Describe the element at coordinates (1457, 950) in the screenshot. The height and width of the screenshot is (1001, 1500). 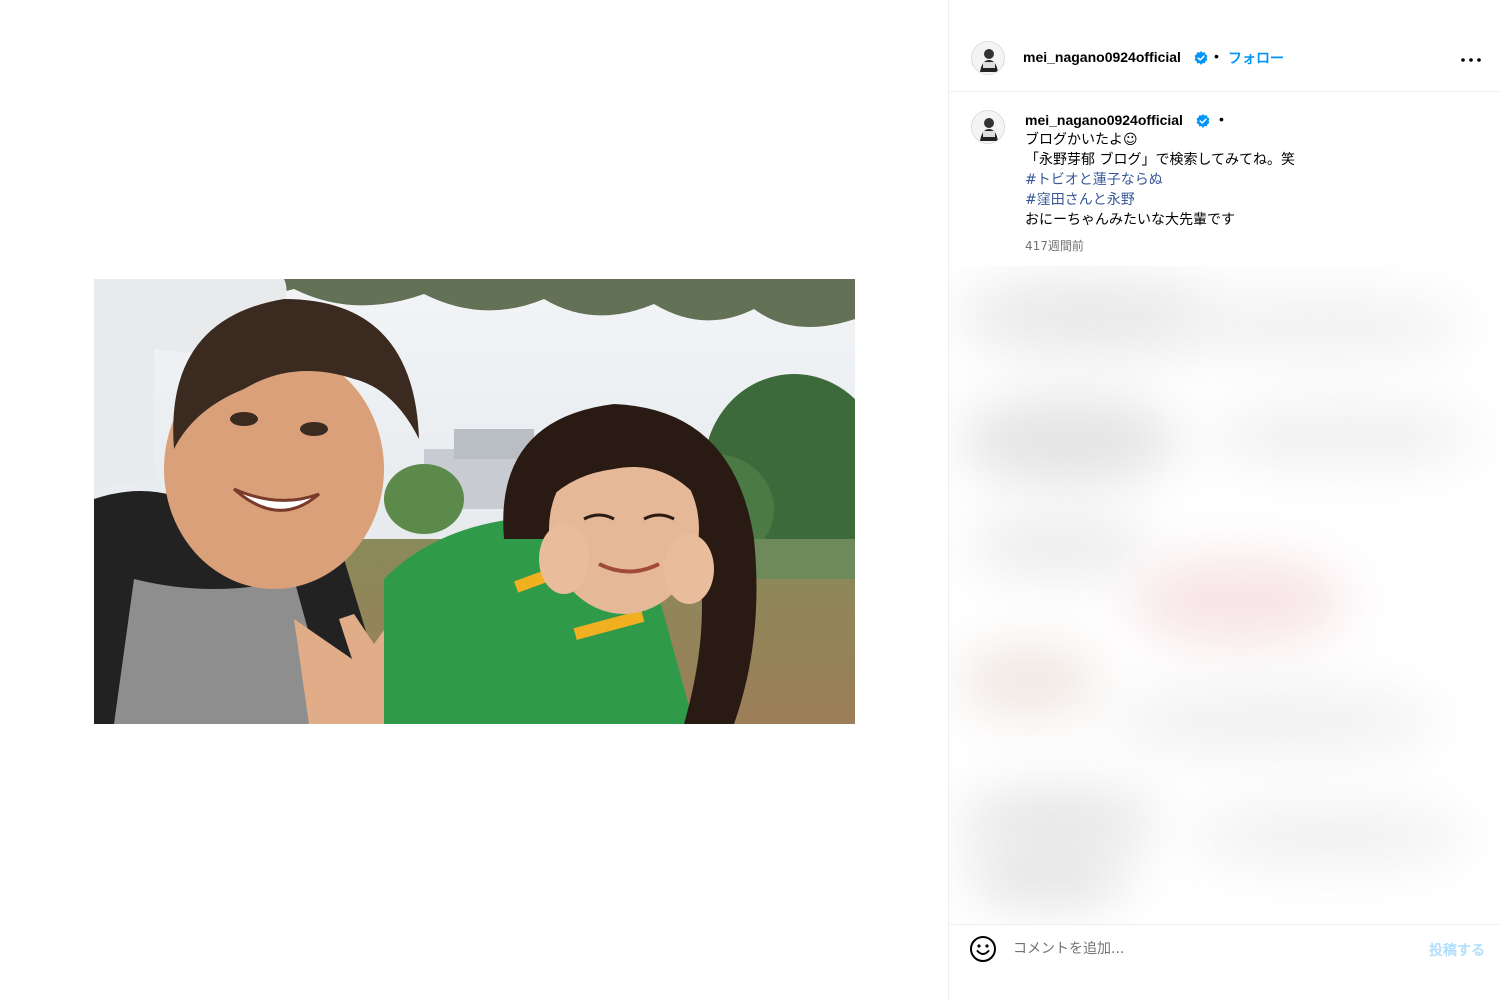
I see `post-comment-button: 投稿する` at that location.